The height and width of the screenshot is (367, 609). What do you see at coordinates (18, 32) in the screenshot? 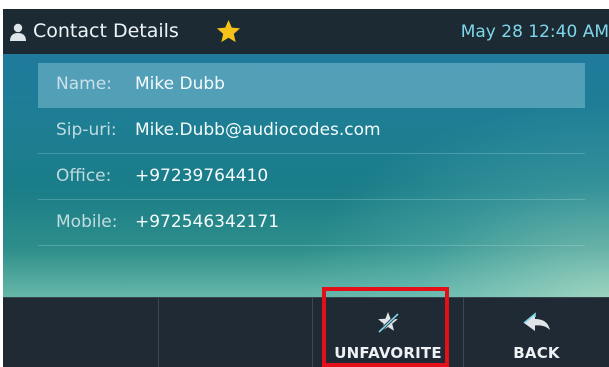
I see `person-icon` at bounding box center [18, 32].